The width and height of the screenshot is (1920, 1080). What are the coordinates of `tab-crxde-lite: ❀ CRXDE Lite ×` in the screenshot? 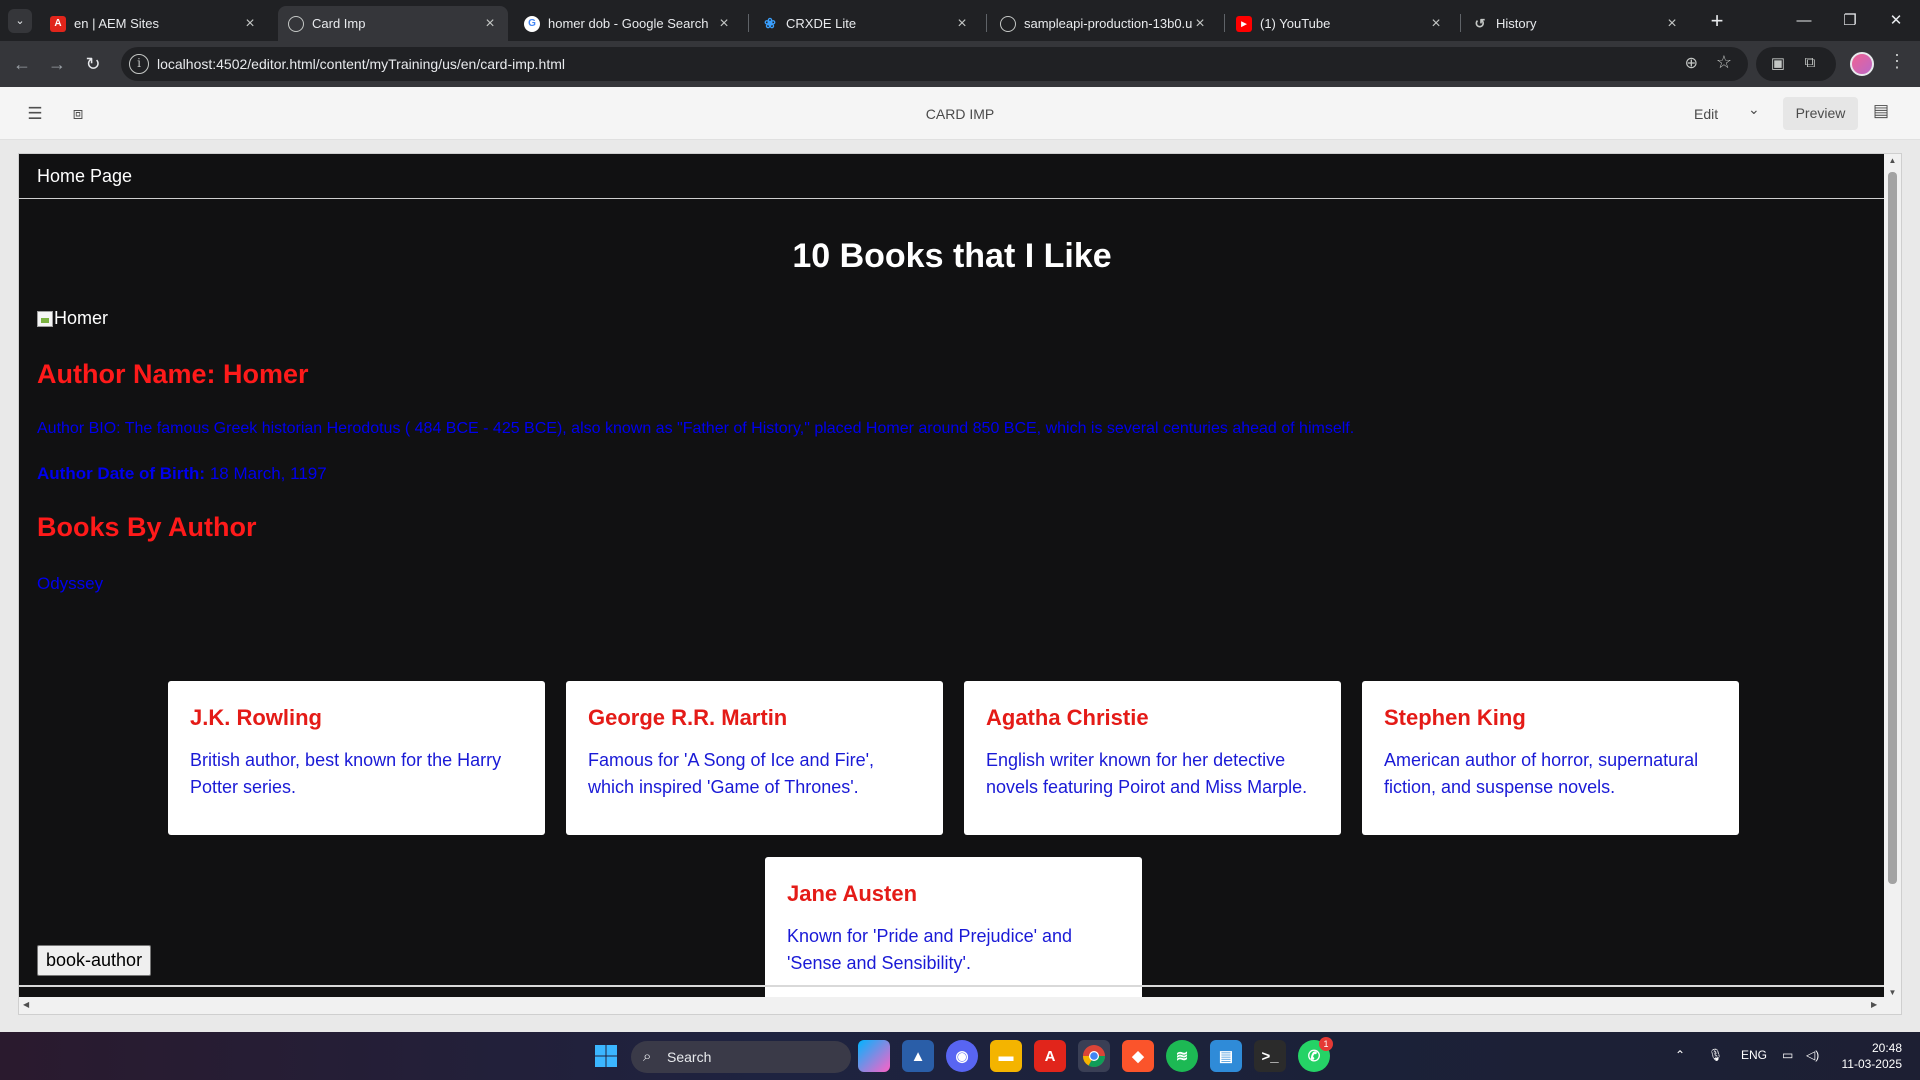 It's located at (866, 23).